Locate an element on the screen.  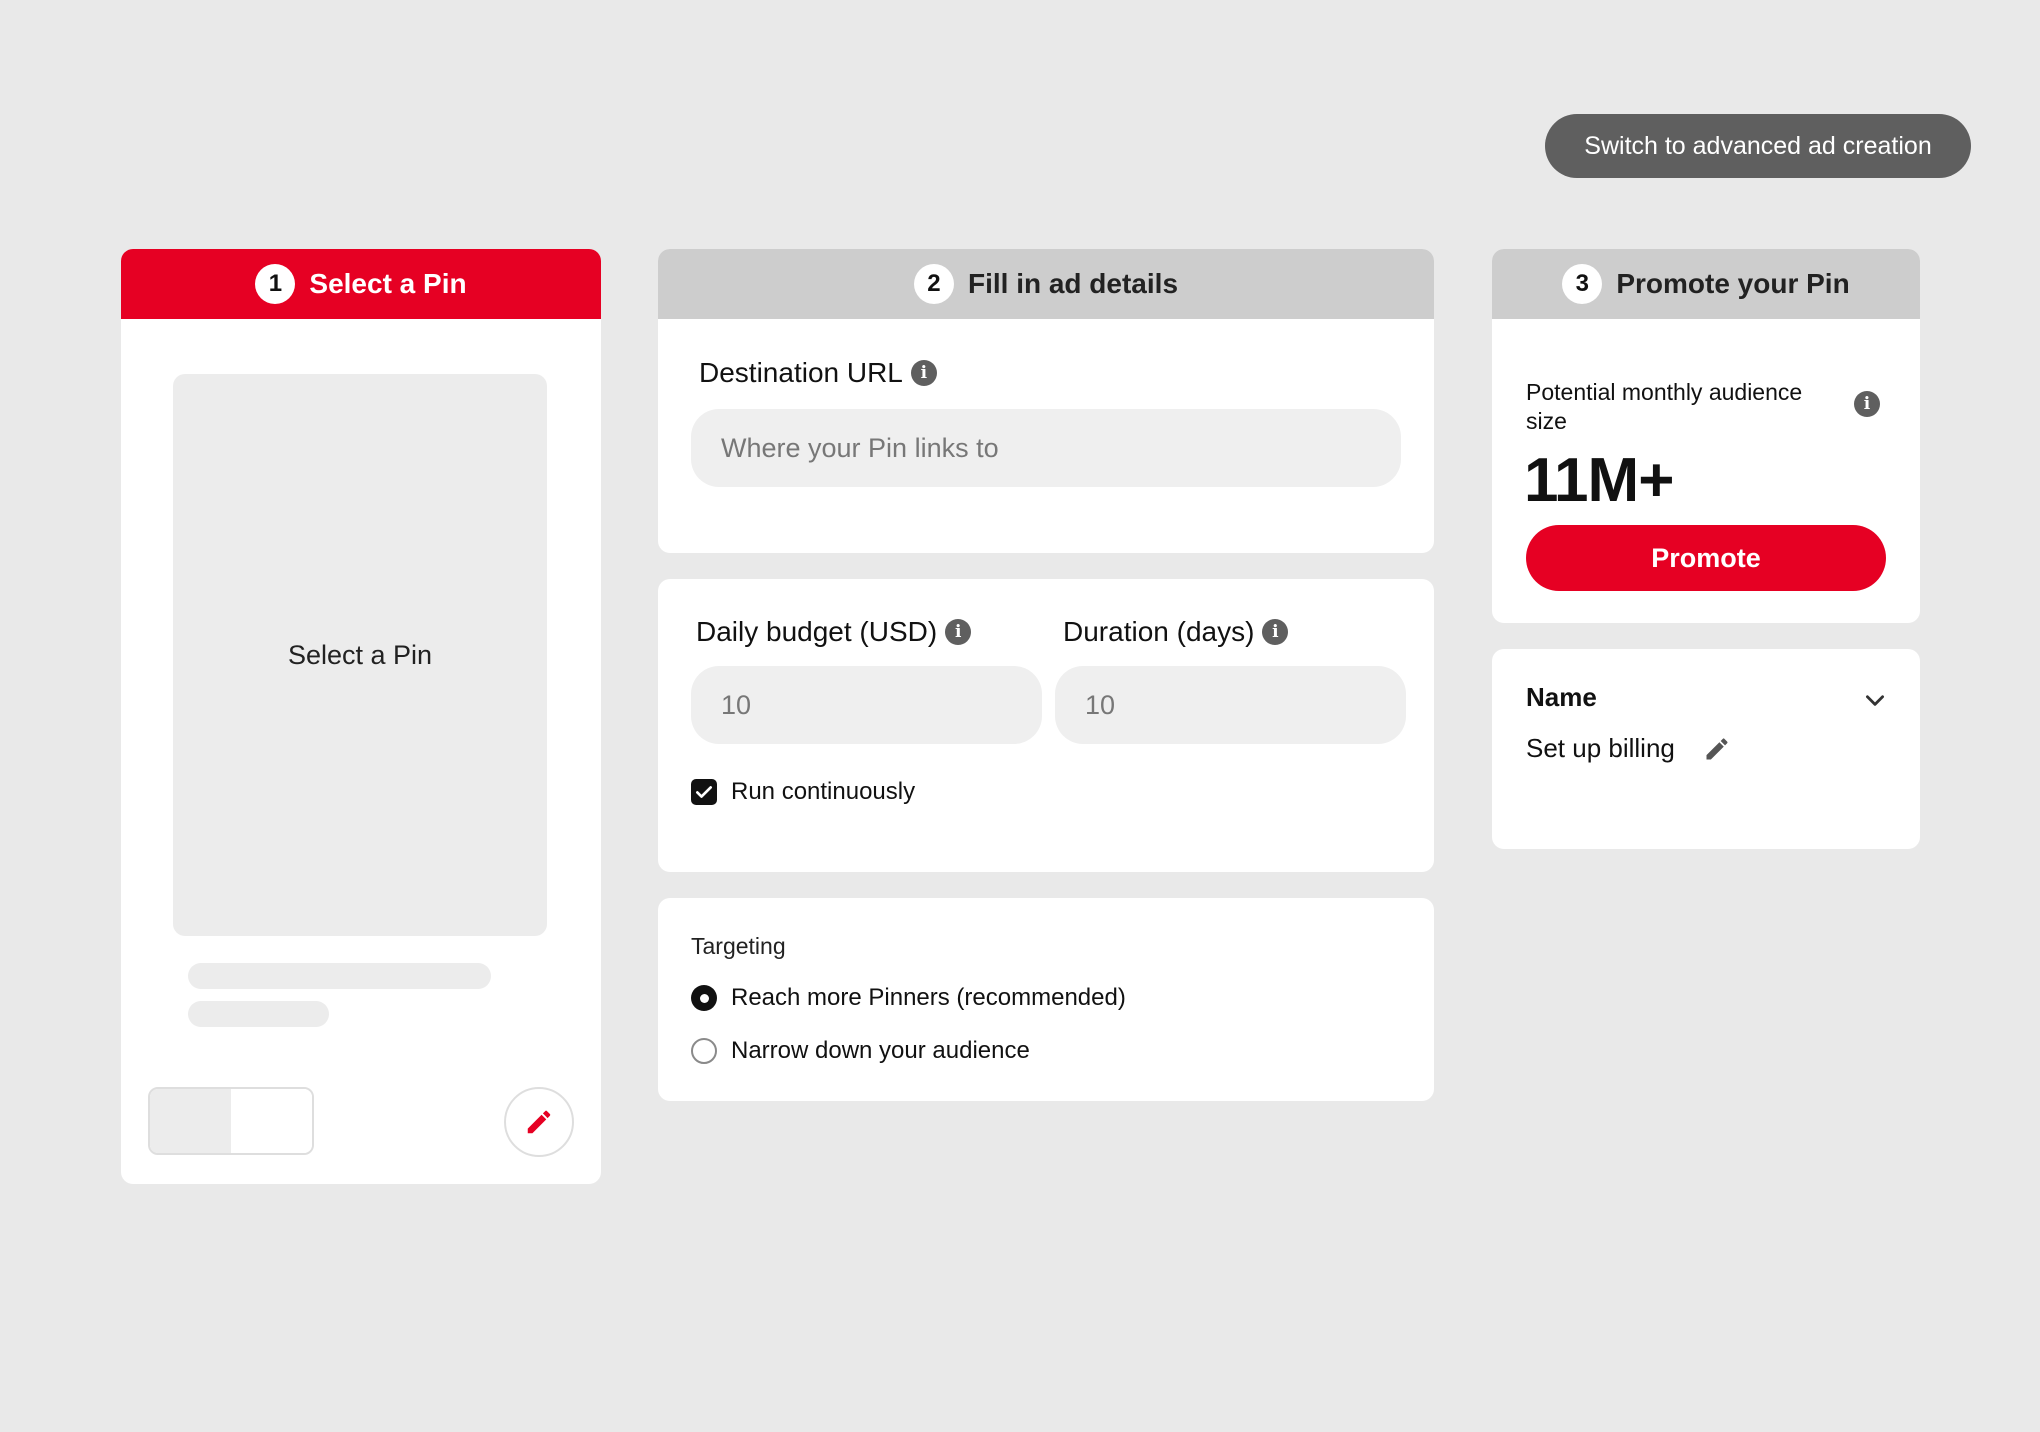
step-3-number: 3 is located at coordinates (1582, 284).